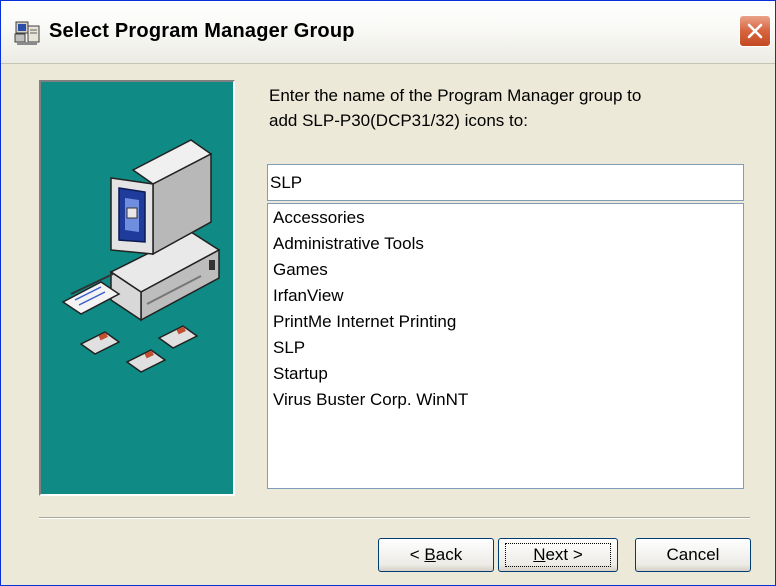 The height and width of the screenshot is (586, 776). Describe the element at coordinates (398, 120) in the screenshot. I see `instruction-line-2: add SLP-P30(DCP31/32) icons to:` at that location.